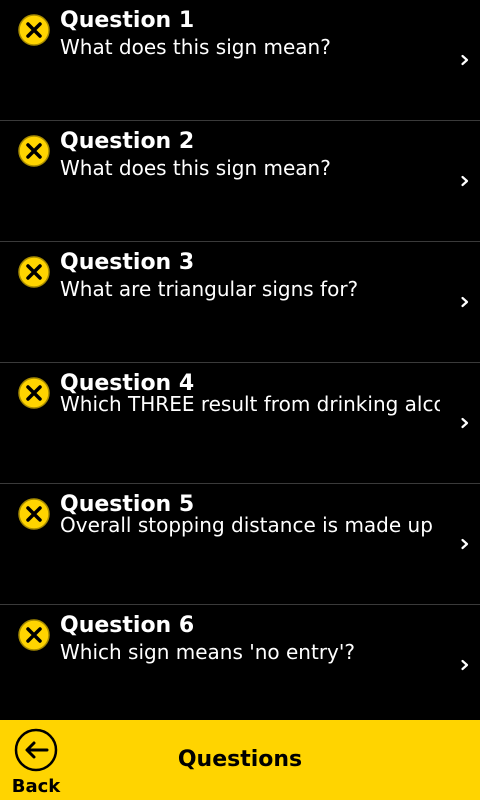  Describe the element at coordinates (127, 625) in the screenshot. I see `question-title: Question 6` at that location.